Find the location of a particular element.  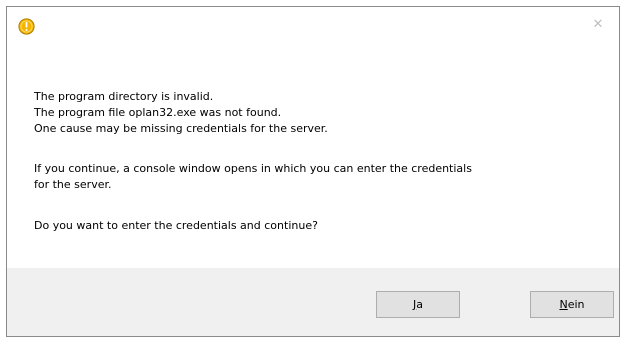

message-line-1: The program directory is invalid. is located at coordinates (124, 96).